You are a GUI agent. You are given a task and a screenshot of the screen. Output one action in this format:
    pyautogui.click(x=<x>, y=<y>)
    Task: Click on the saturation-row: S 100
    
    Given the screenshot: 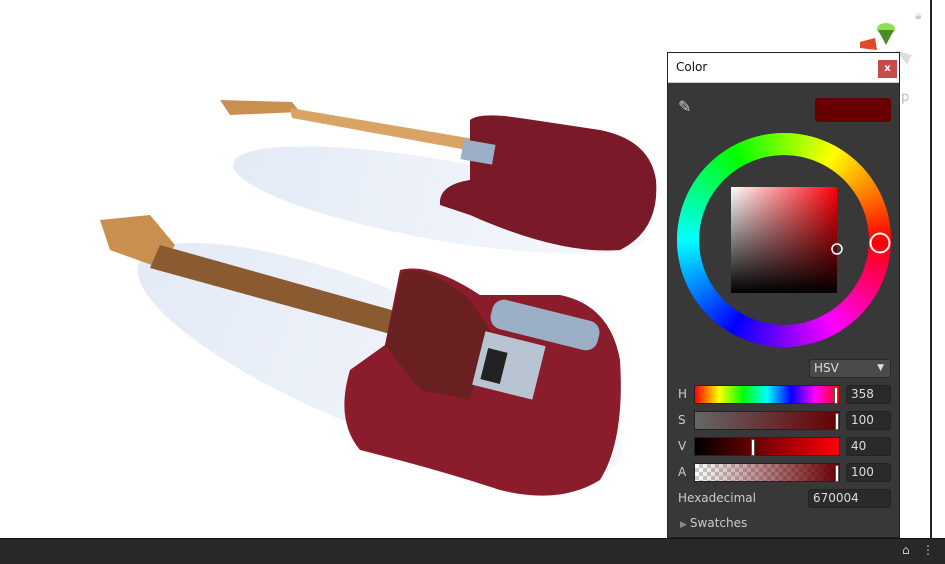 What is the action you would take?
    pyautogui.click(x=784, y=421)
    